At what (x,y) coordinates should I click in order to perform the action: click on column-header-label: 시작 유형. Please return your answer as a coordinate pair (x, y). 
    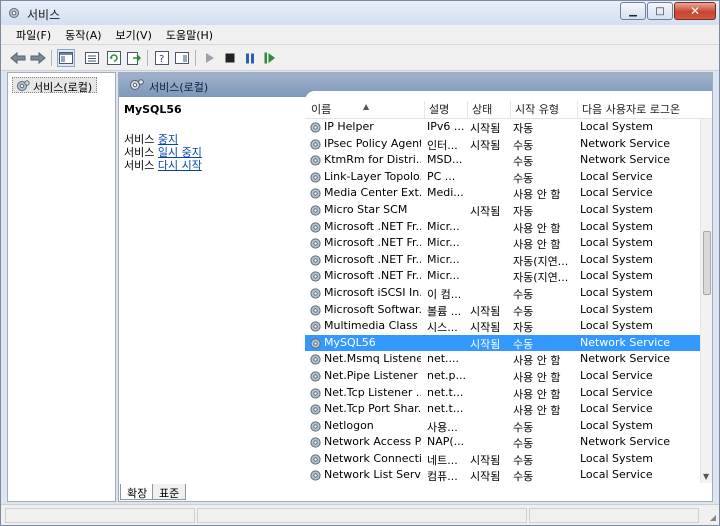
    Looking at the image, I should click on (537, 109).